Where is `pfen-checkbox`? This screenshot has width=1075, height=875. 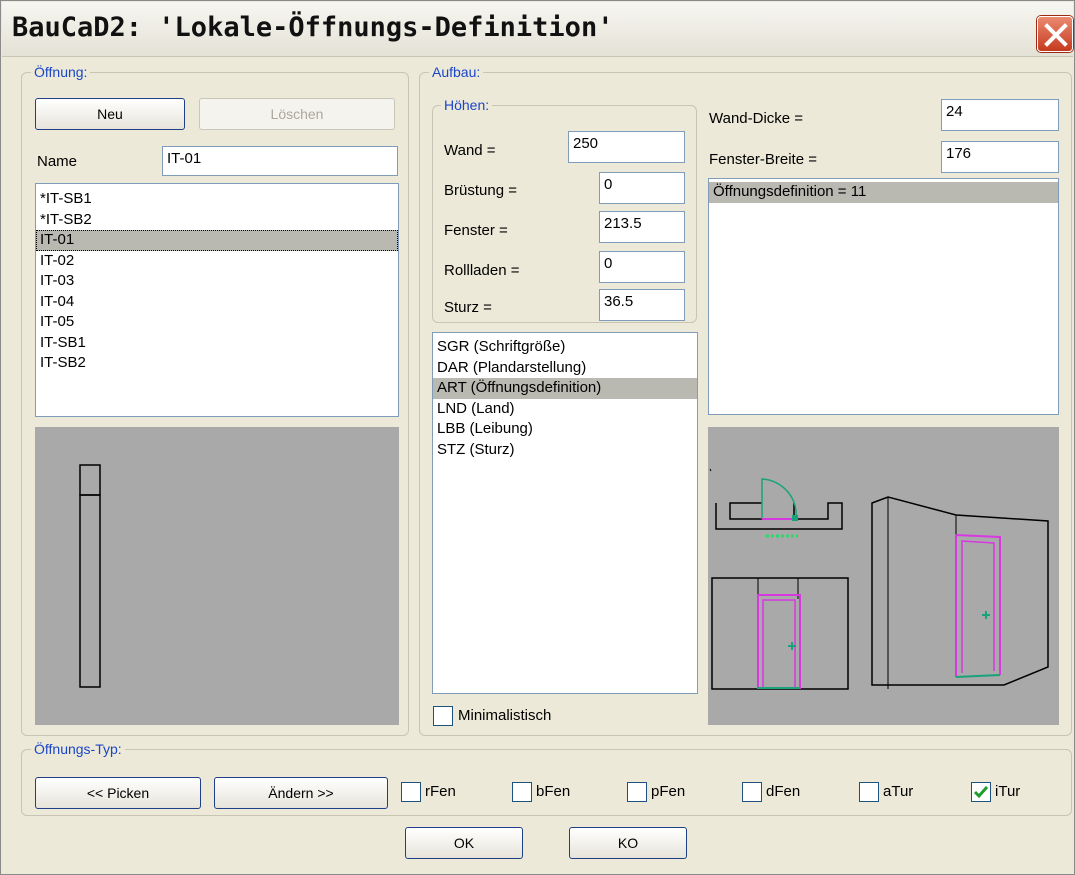 pfen-checkbox is located at coordinates (637, 792).